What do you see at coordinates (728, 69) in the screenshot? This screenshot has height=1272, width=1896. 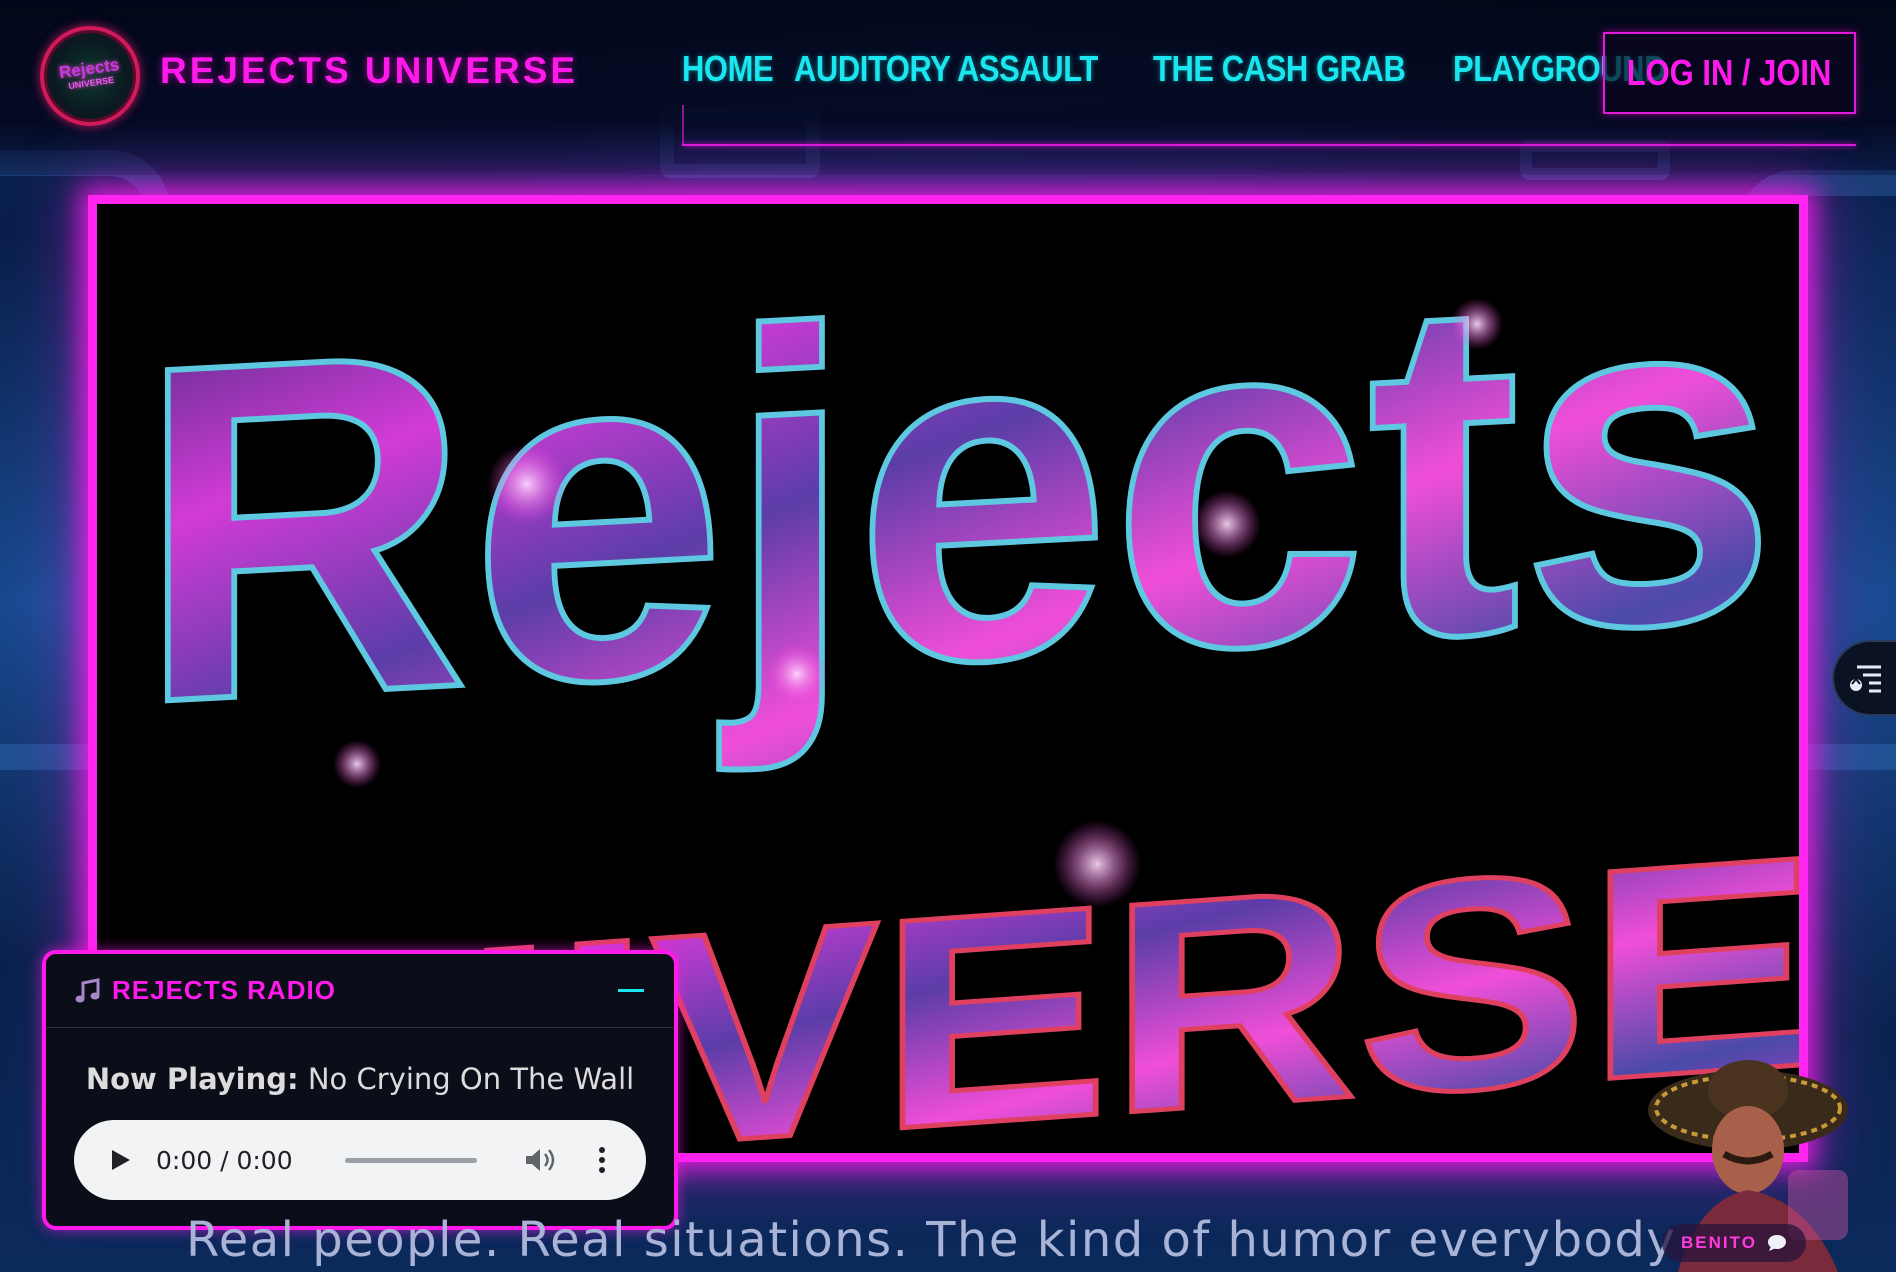 I see `nav-home: HOME` at bounding box center [728, 69].